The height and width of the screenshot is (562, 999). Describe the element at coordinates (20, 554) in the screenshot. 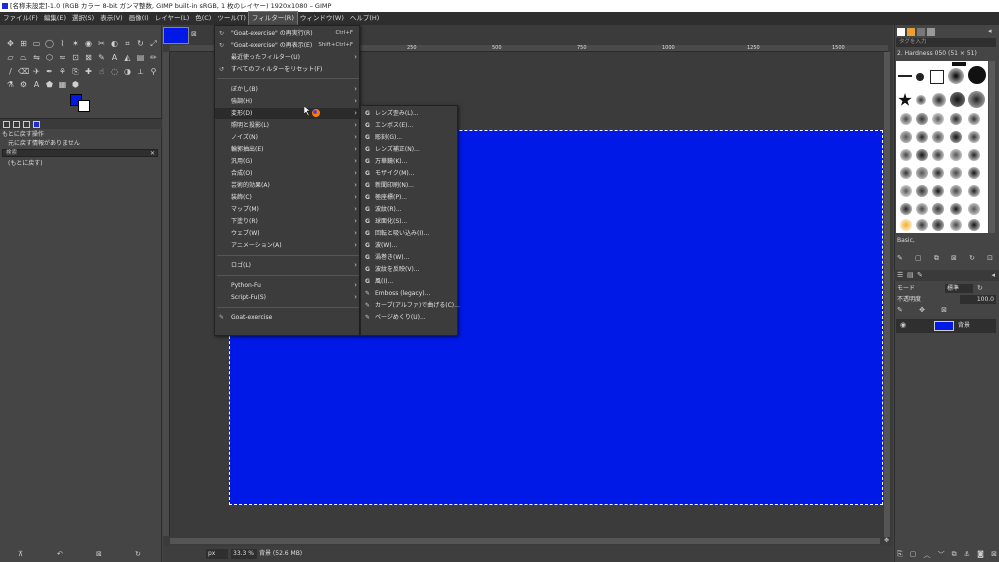

I see `save-preset-icon: ⊼` at that location.